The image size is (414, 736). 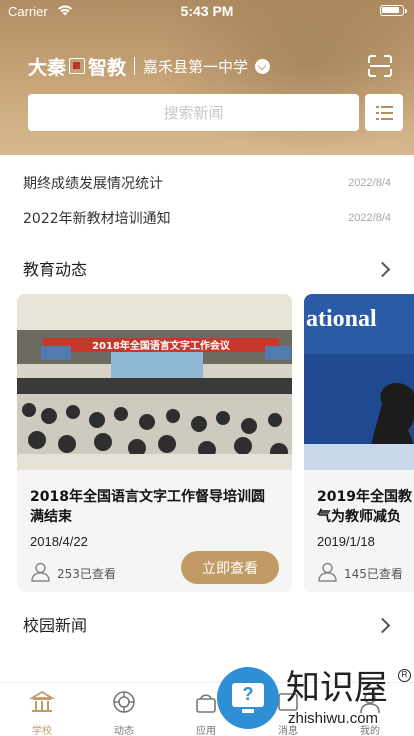 I want to click on watermark-monitor-icon, so click(x=248, y=695).